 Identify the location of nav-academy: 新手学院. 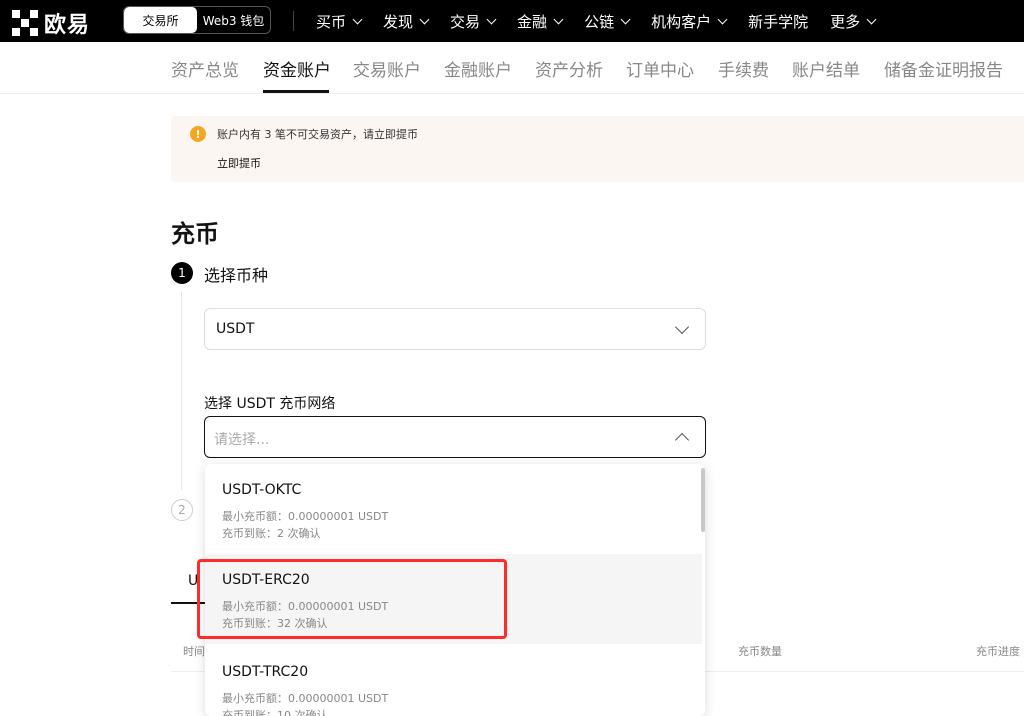
(778, 21).